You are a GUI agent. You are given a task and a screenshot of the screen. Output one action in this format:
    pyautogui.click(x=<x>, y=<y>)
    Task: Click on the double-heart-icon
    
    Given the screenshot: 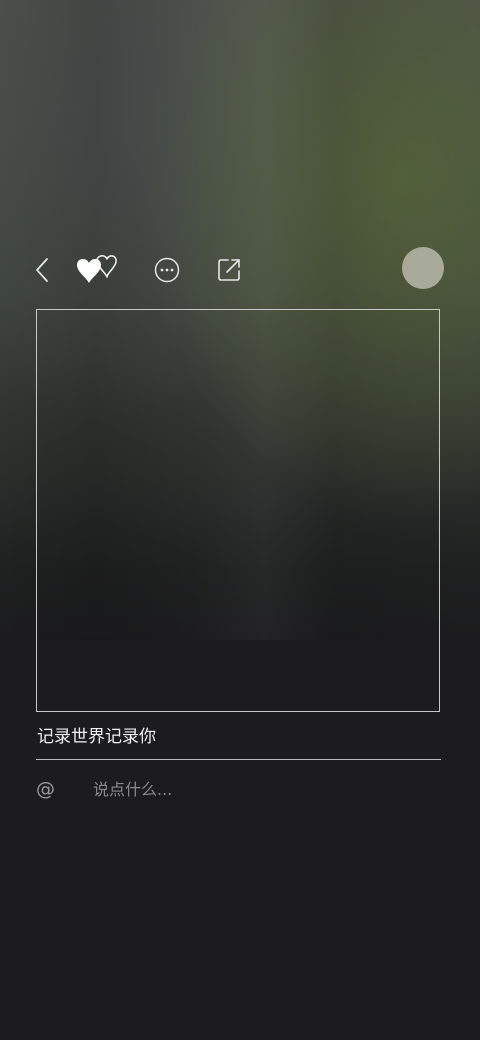 What is the action you would take?
    pyautogui.click(x=97, y=269)
    